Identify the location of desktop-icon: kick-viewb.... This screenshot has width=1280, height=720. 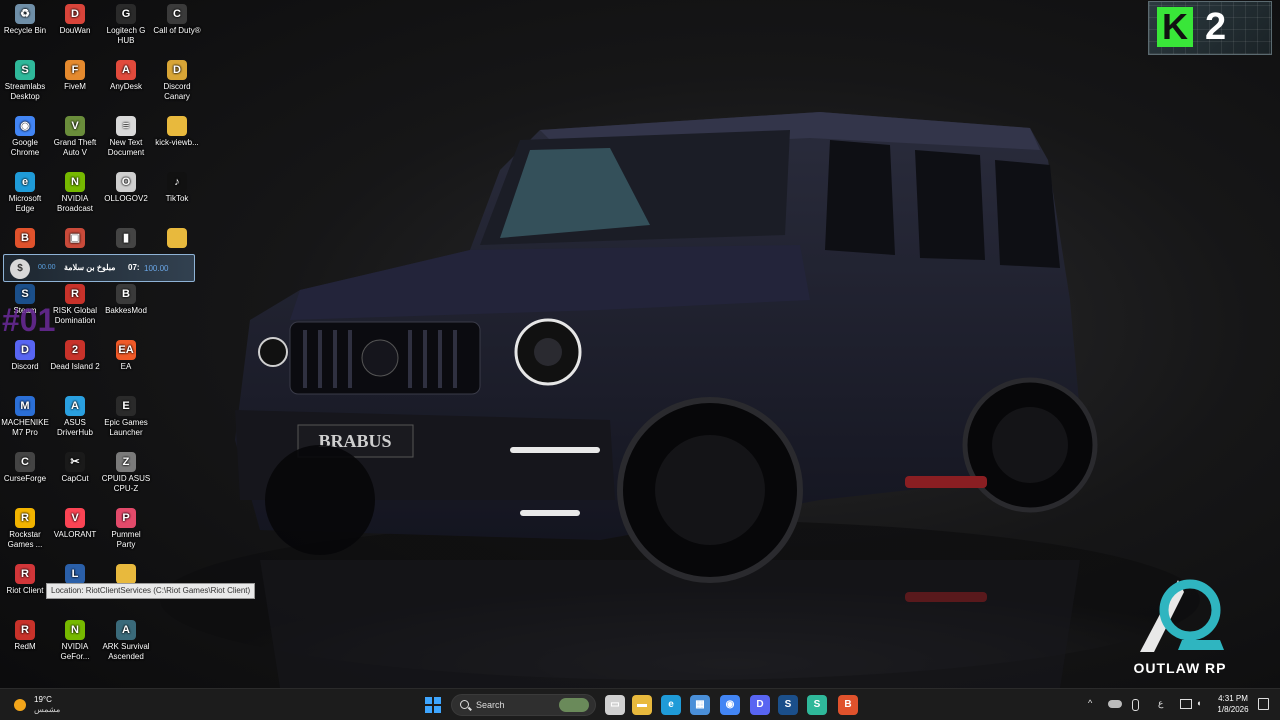
(177, 139).